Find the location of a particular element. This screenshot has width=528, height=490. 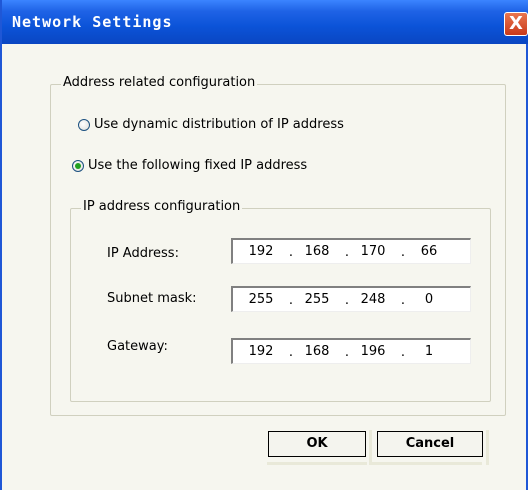

ip-address-input: 192 . 168 . 170 . 66 is located at coordinates (351, 251).